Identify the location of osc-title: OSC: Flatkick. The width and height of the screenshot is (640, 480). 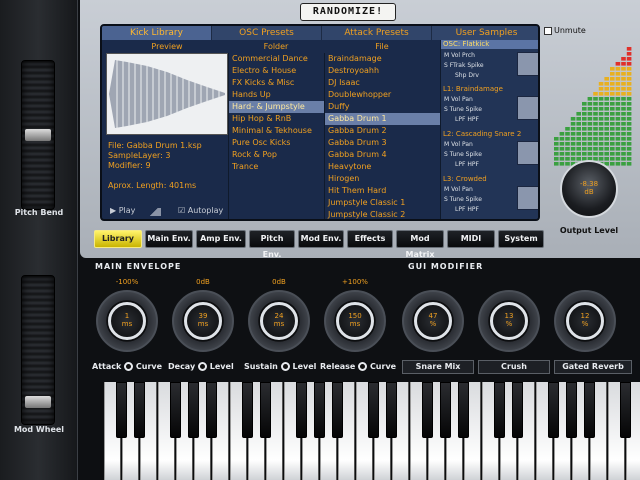
(489, 44).